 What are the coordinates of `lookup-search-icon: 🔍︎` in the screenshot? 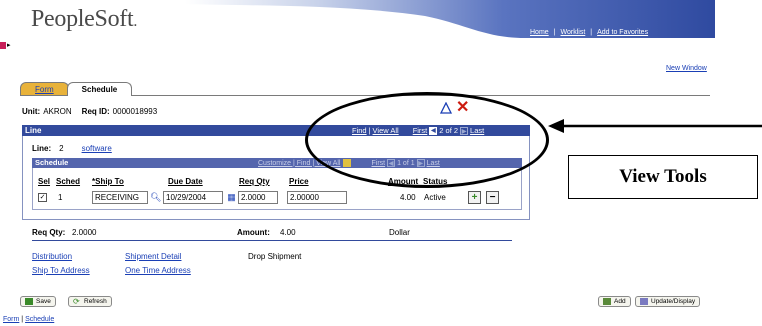 It's located at (155, 197).